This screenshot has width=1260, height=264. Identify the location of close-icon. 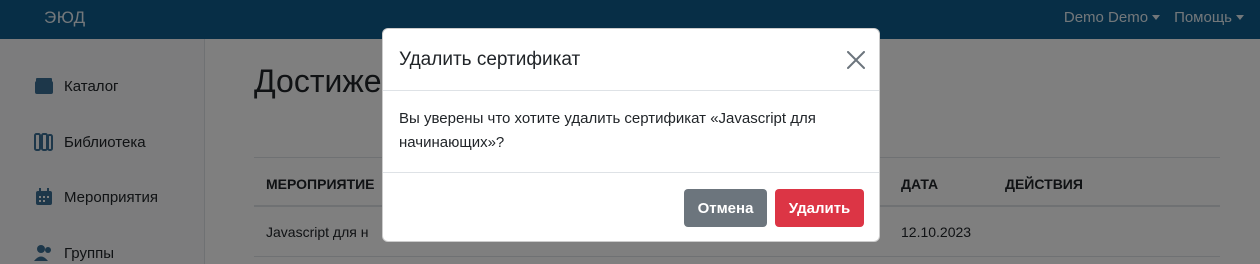
(856, 60).